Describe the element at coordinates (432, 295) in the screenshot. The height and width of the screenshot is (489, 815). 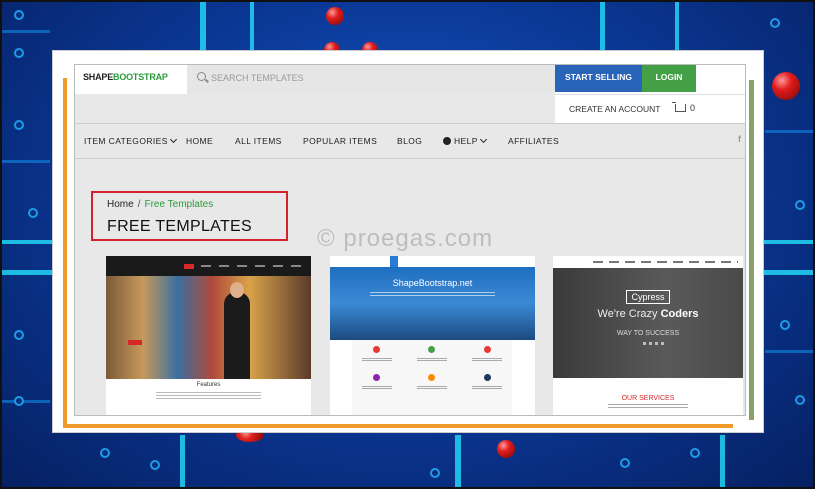
I see `thumb-2-subtitle` at that location.